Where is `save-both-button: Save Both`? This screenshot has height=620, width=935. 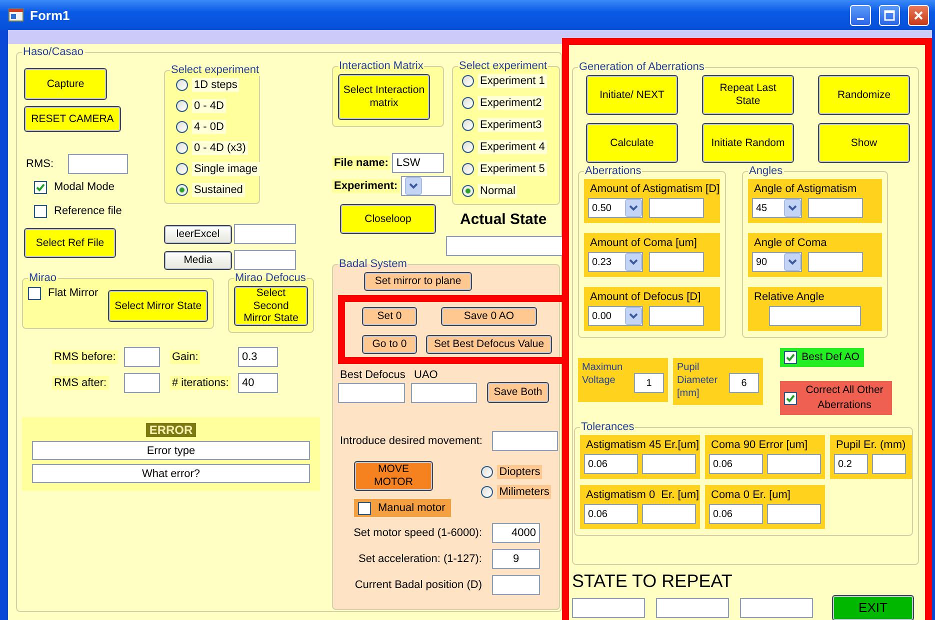
save-both-button: Save Both is located at coordinates (518, 392).